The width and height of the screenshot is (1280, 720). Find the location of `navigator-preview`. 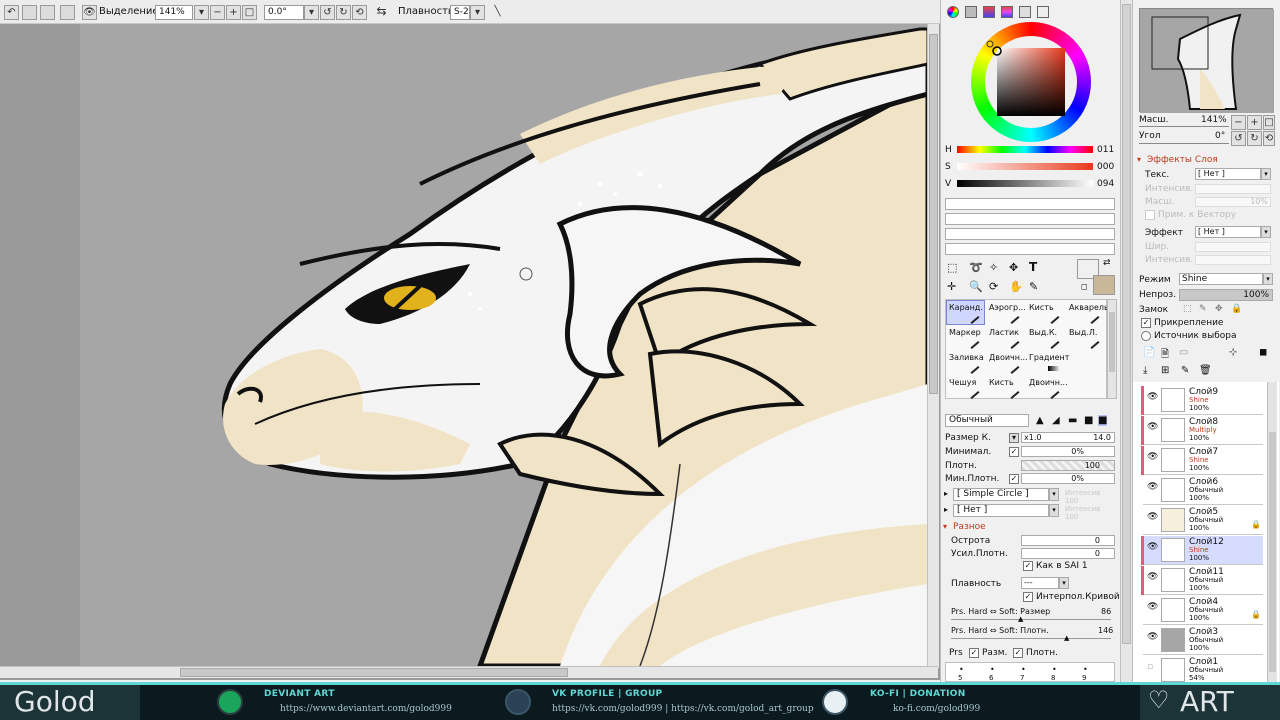

navigator-preview is located at coordinates (1206, 60).